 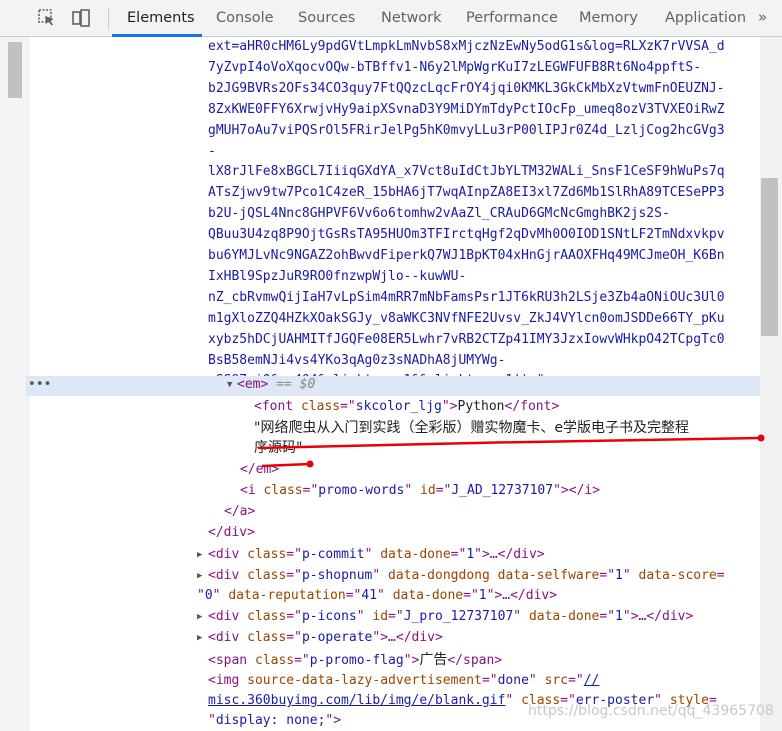 I want to click on watermark: https://blog.csdn.net/qq_43965708, so click(x=651, y=711).